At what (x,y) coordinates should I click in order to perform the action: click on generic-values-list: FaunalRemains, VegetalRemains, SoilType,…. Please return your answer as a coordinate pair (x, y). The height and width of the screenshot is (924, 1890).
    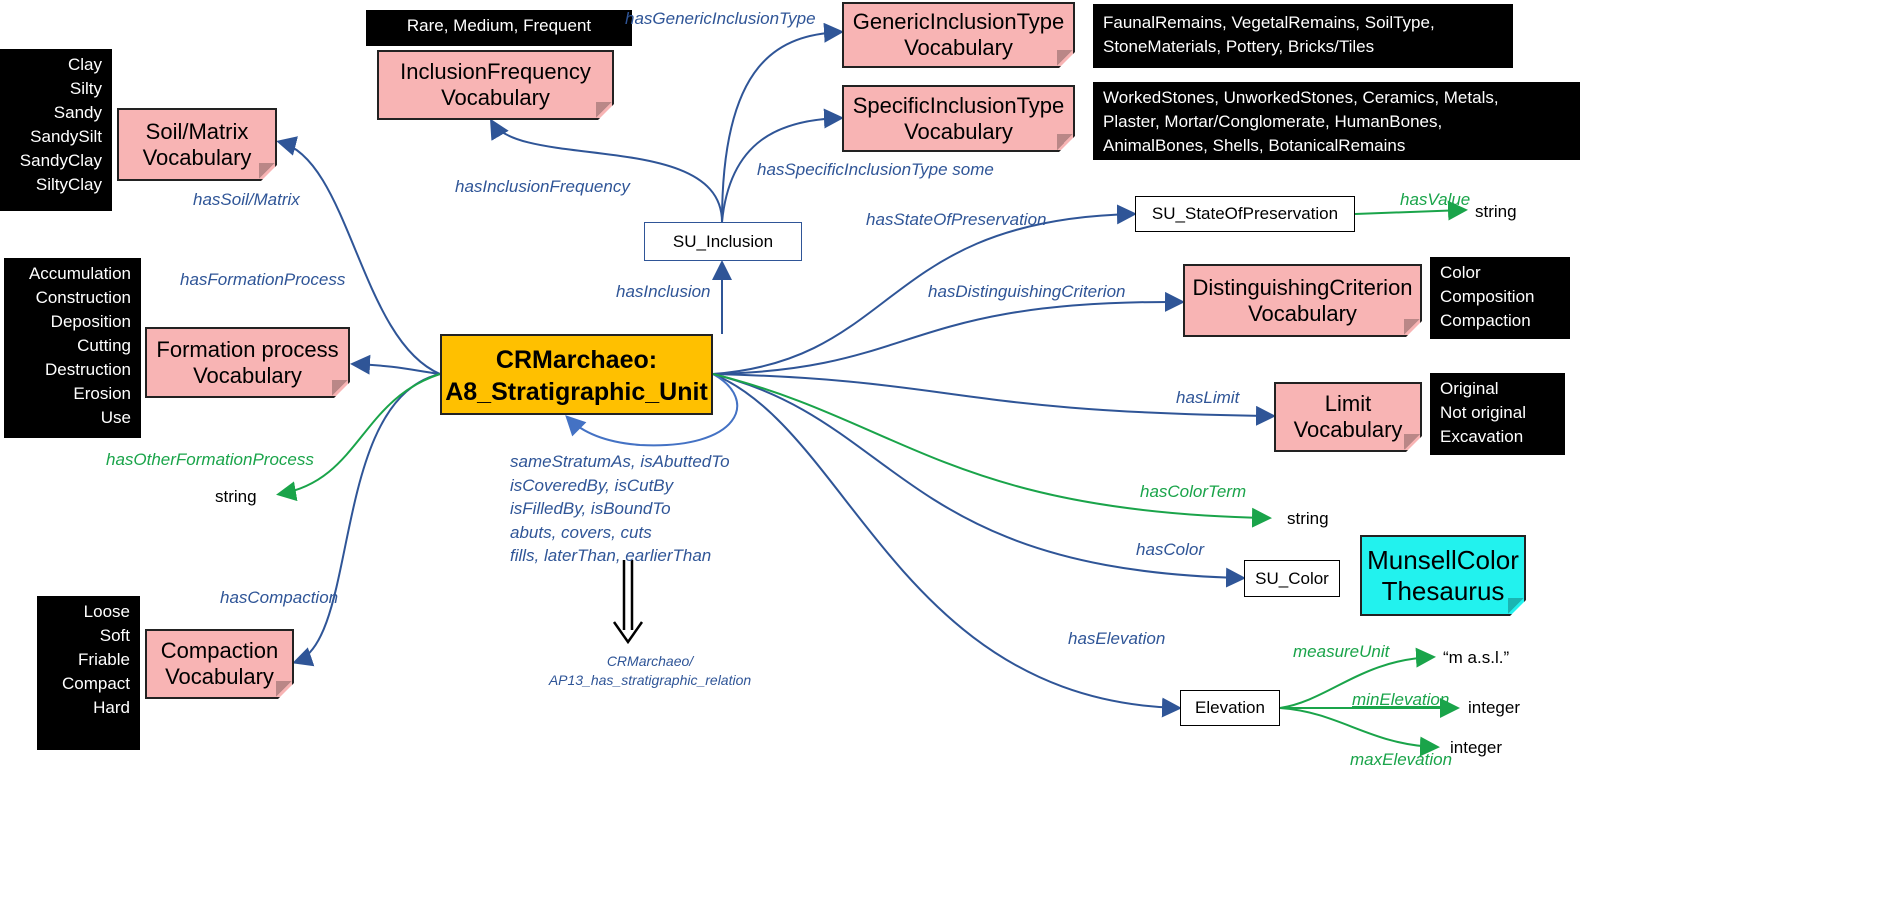
    Looking at the image, I should click on (1303, 36).